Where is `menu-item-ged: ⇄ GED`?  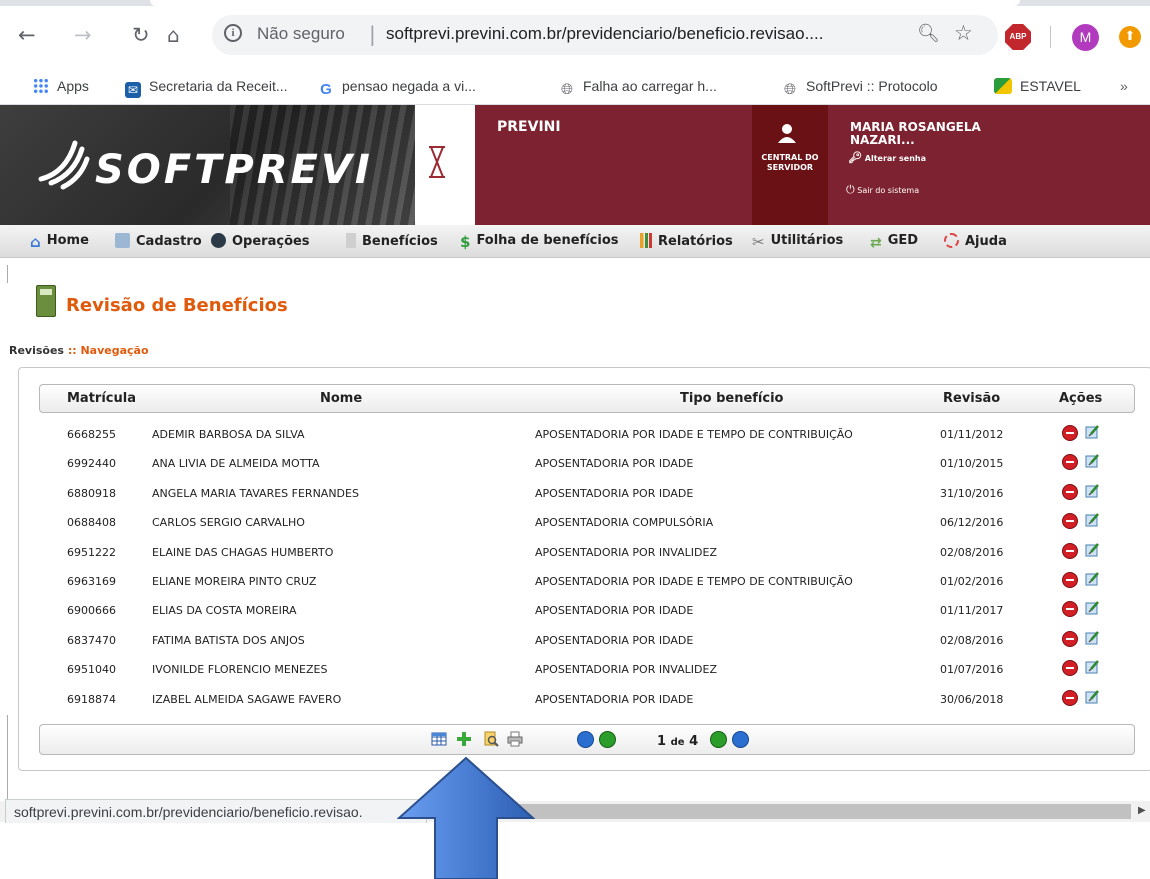 menu-item-ged: ⇄ GED is located at coordinates (894, 242).